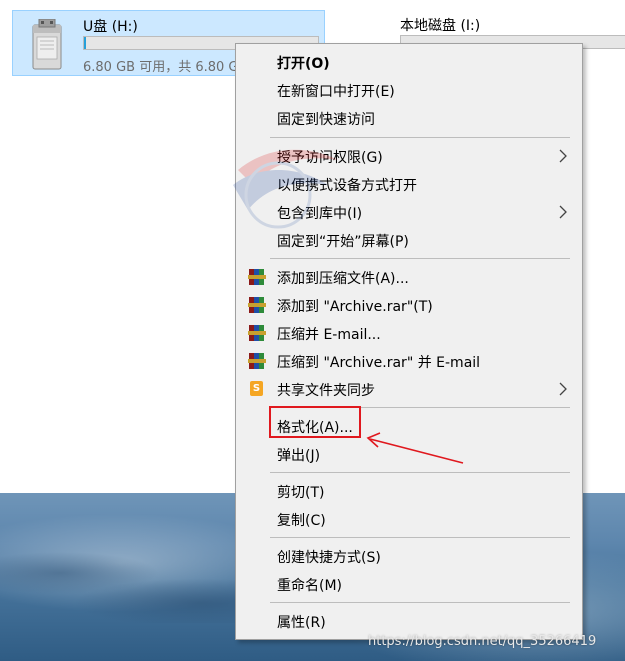 Image resolution: width=625 pixels, height=661 pixels. I want to click on menu-item-label: 创建快捷方式(S), so click(329, 558).